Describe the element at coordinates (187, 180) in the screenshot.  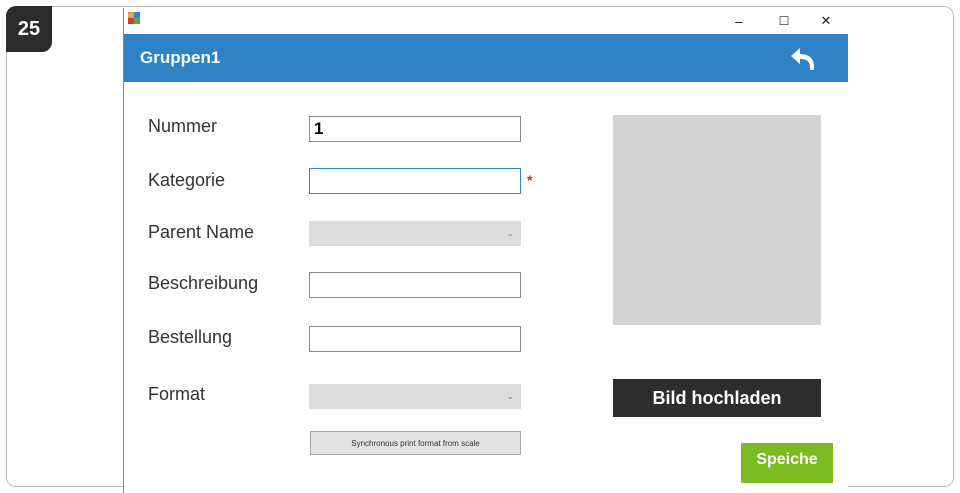
I see `kategorie-label: Kategorie` at that location.